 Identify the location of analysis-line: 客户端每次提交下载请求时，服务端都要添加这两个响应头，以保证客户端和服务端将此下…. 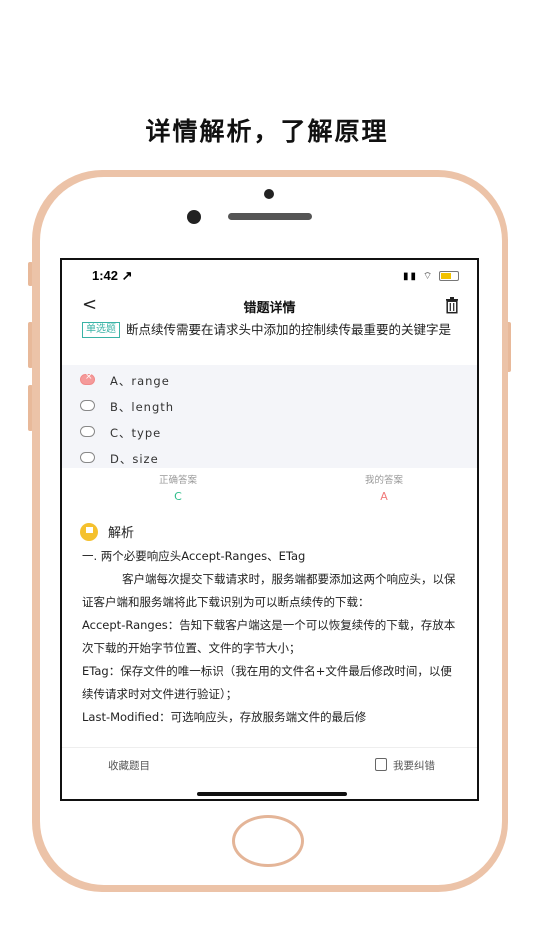
(269, 590).